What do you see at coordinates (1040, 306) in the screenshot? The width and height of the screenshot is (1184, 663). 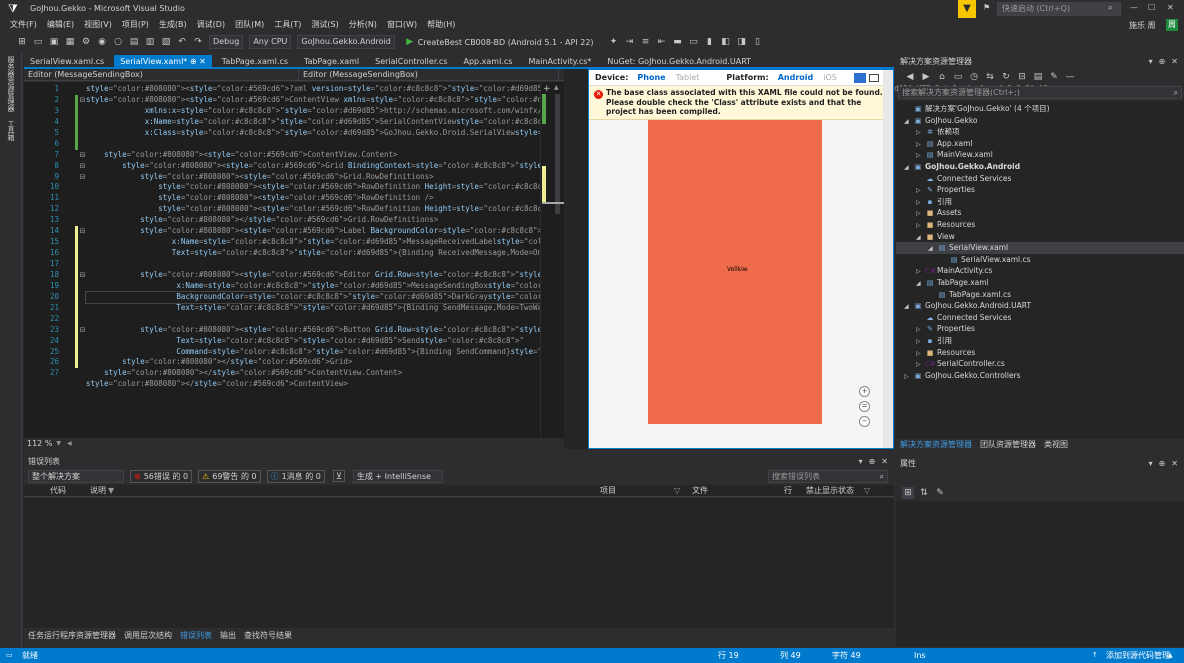 I see `tree-item: ◢ ▣ GoJhou.Gekko.Android.UART` at bounding box center [1040, 306].